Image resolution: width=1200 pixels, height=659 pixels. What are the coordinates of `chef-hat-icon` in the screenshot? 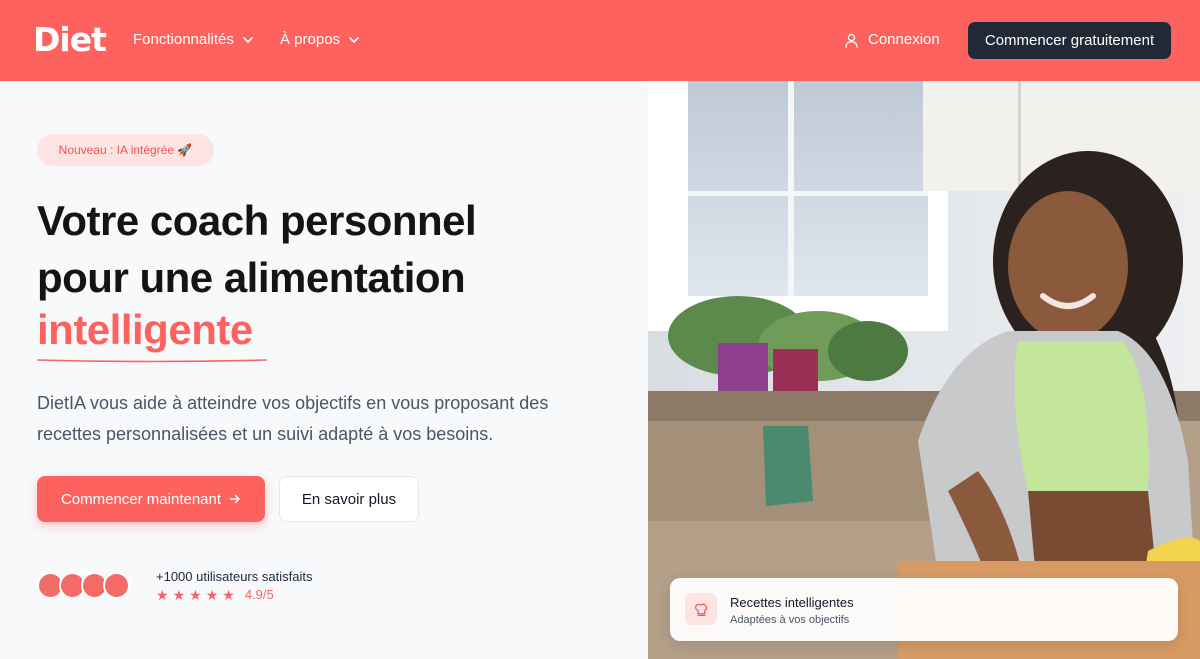 It's located at (701, 609).